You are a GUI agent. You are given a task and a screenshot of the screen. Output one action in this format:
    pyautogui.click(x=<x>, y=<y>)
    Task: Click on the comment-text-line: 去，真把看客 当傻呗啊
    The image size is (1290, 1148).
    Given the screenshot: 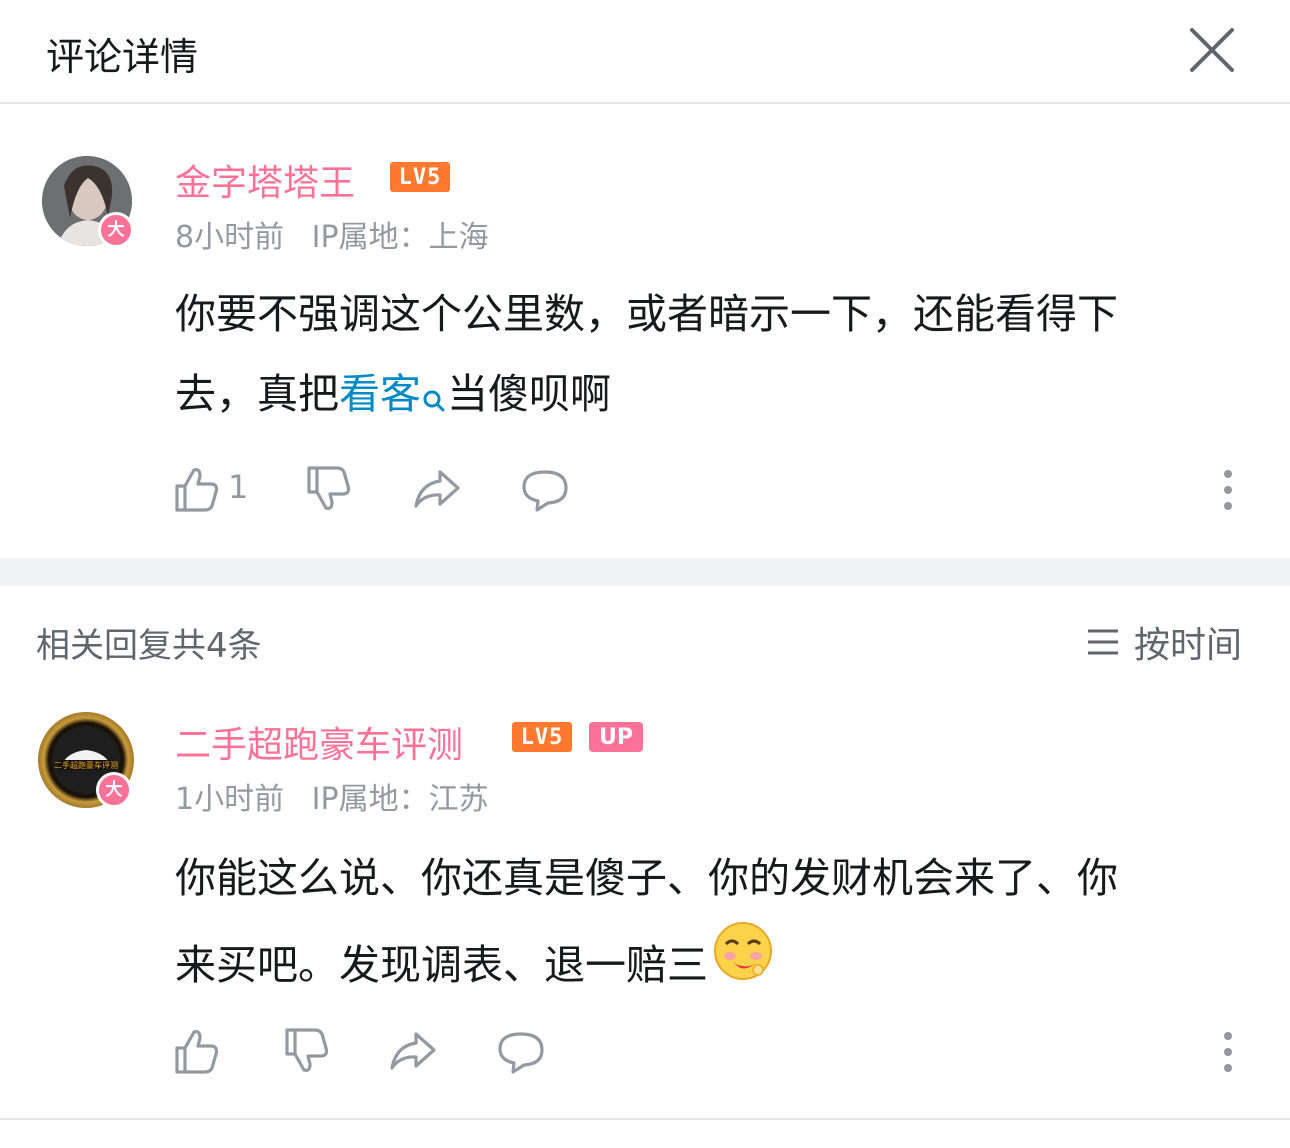 What is the action you would take?
    pyautogui.click(x=715, y=397)
    